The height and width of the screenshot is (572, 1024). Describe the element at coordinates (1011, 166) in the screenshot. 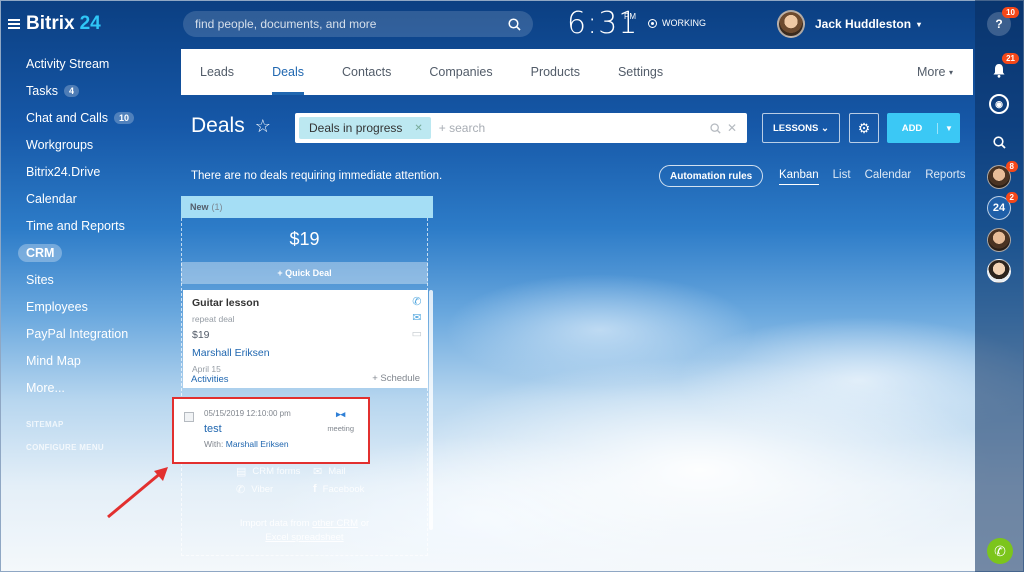

I see `avatar1-badge: 8` at that location.